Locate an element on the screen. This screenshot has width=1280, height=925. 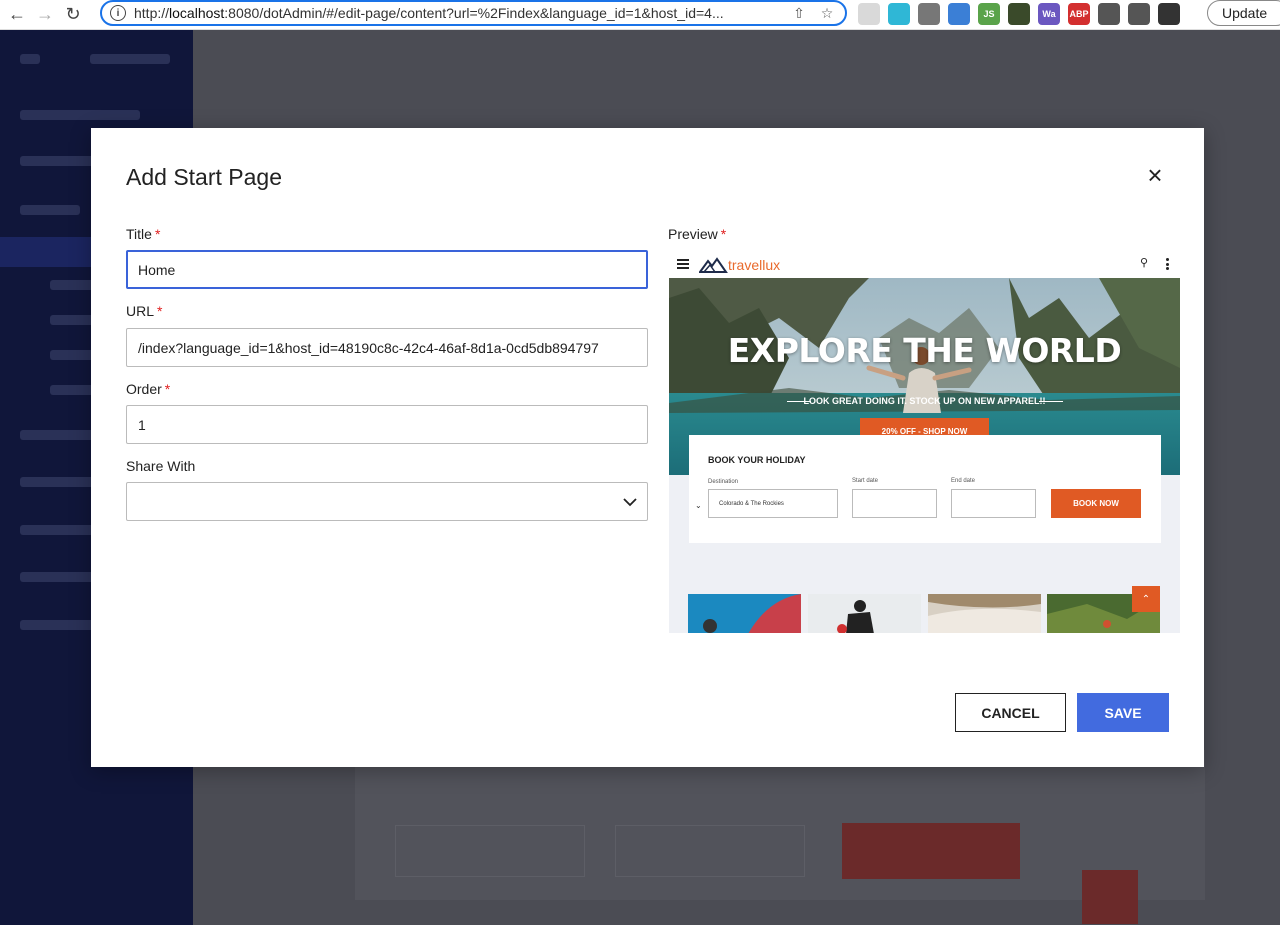
start-date-field is located at coordinates (894, 503).